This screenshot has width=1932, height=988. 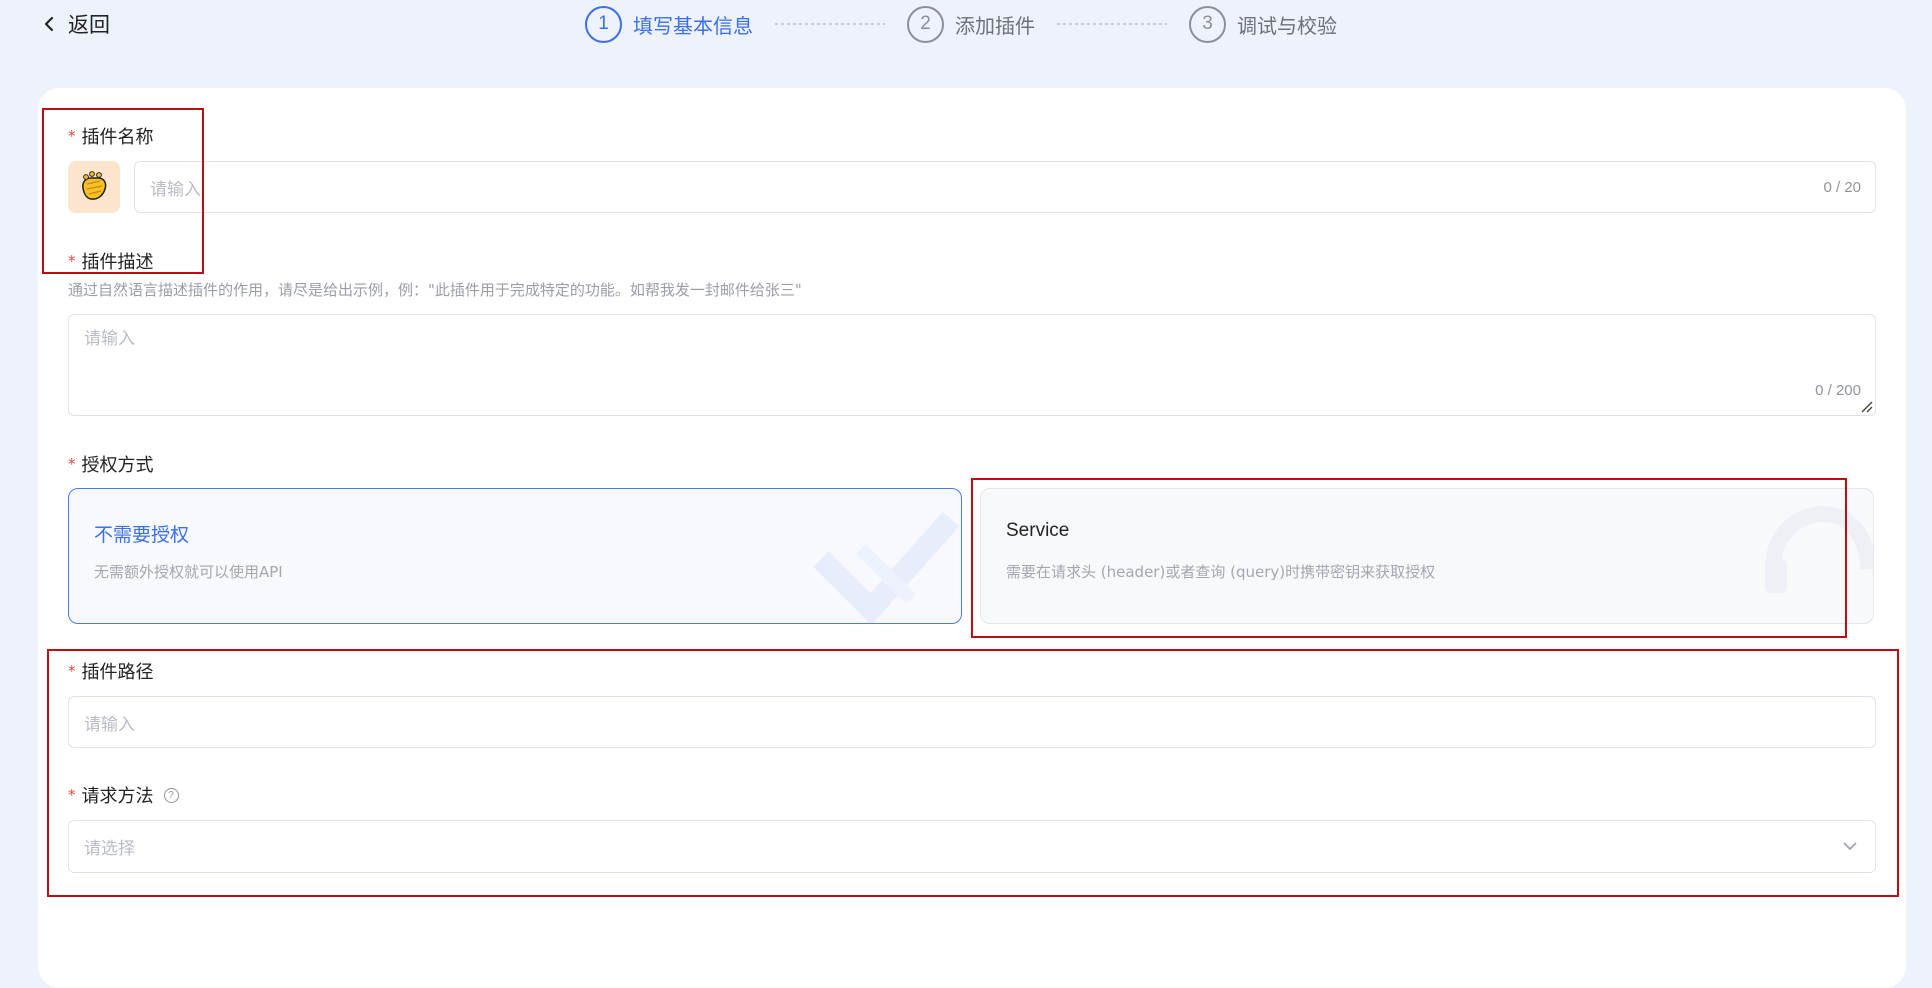 I want to click on back-label: 返回, so click(x=89, y=25).